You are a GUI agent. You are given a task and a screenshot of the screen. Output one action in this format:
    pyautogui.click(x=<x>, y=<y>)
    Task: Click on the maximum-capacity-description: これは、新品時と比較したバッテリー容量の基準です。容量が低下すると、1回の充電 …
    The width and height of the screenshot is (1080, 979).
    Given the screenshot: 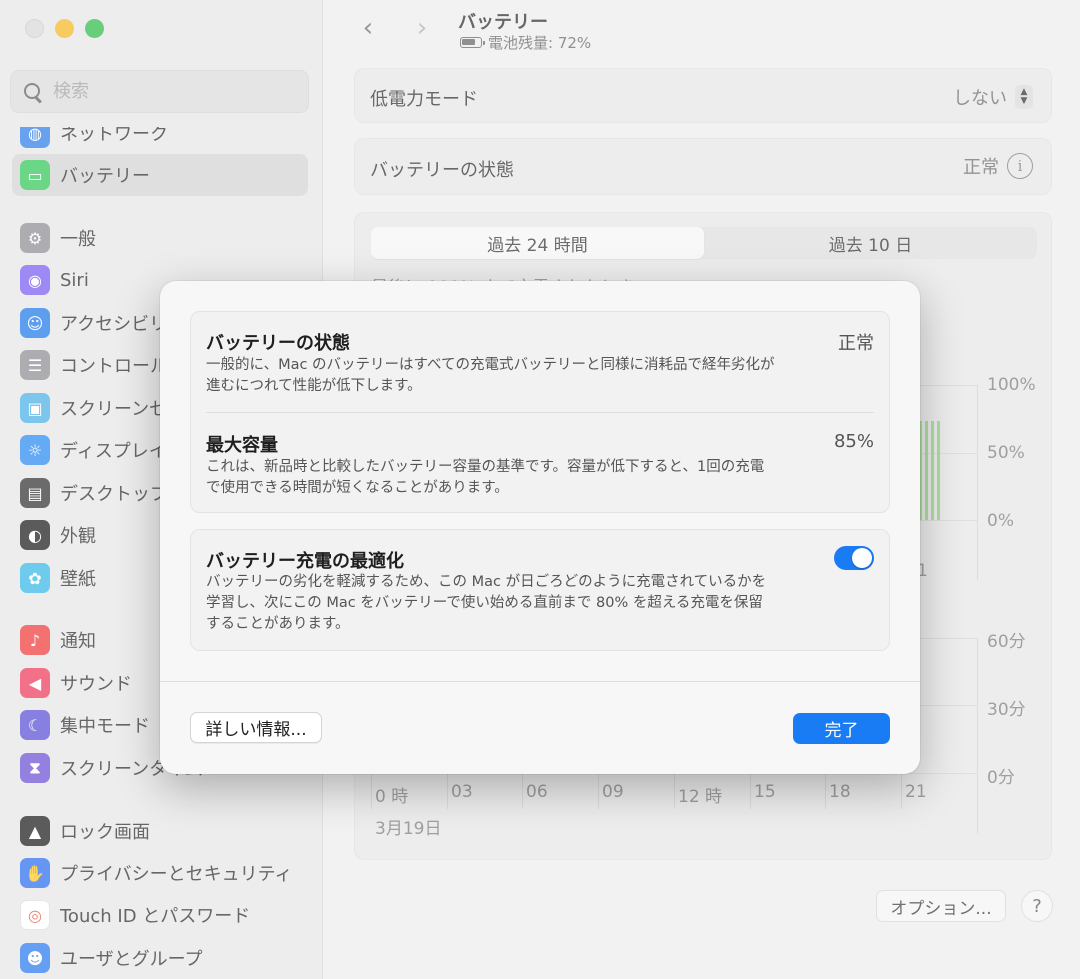 What is the action you would take?
    pyautogui.click(x=511, y=478)
    